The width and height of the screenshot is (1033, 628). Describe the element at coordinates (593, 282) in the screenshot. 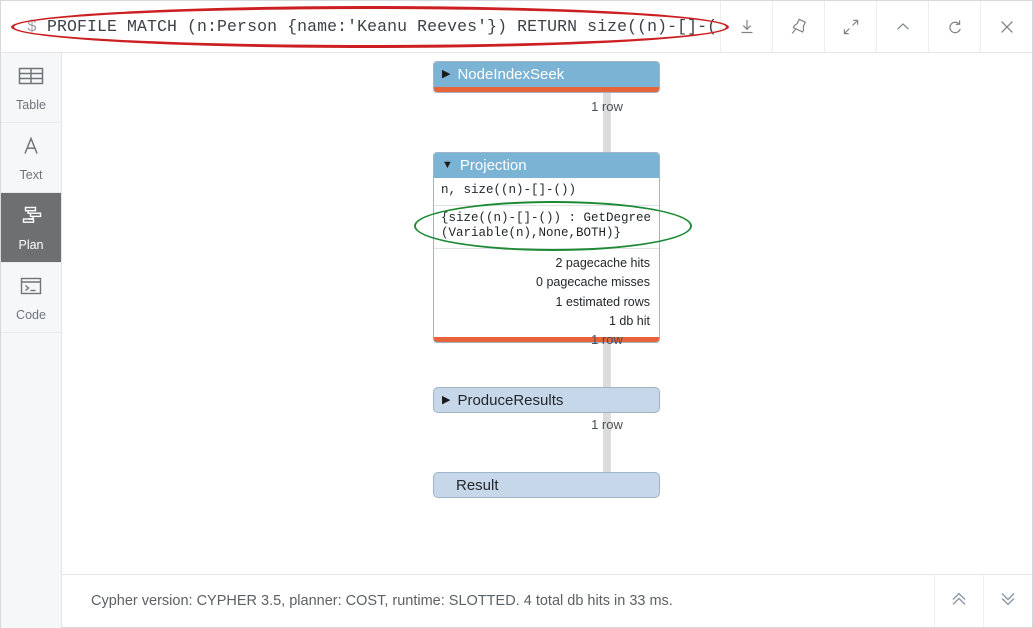

I see `stat-line: 0 pagecache misses` at that location.